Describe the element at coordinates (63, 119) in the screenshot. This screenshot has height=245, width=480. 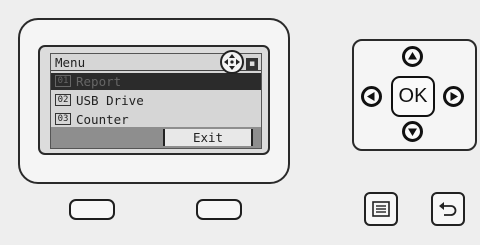
I see `menu-item-number: 03` at that location.